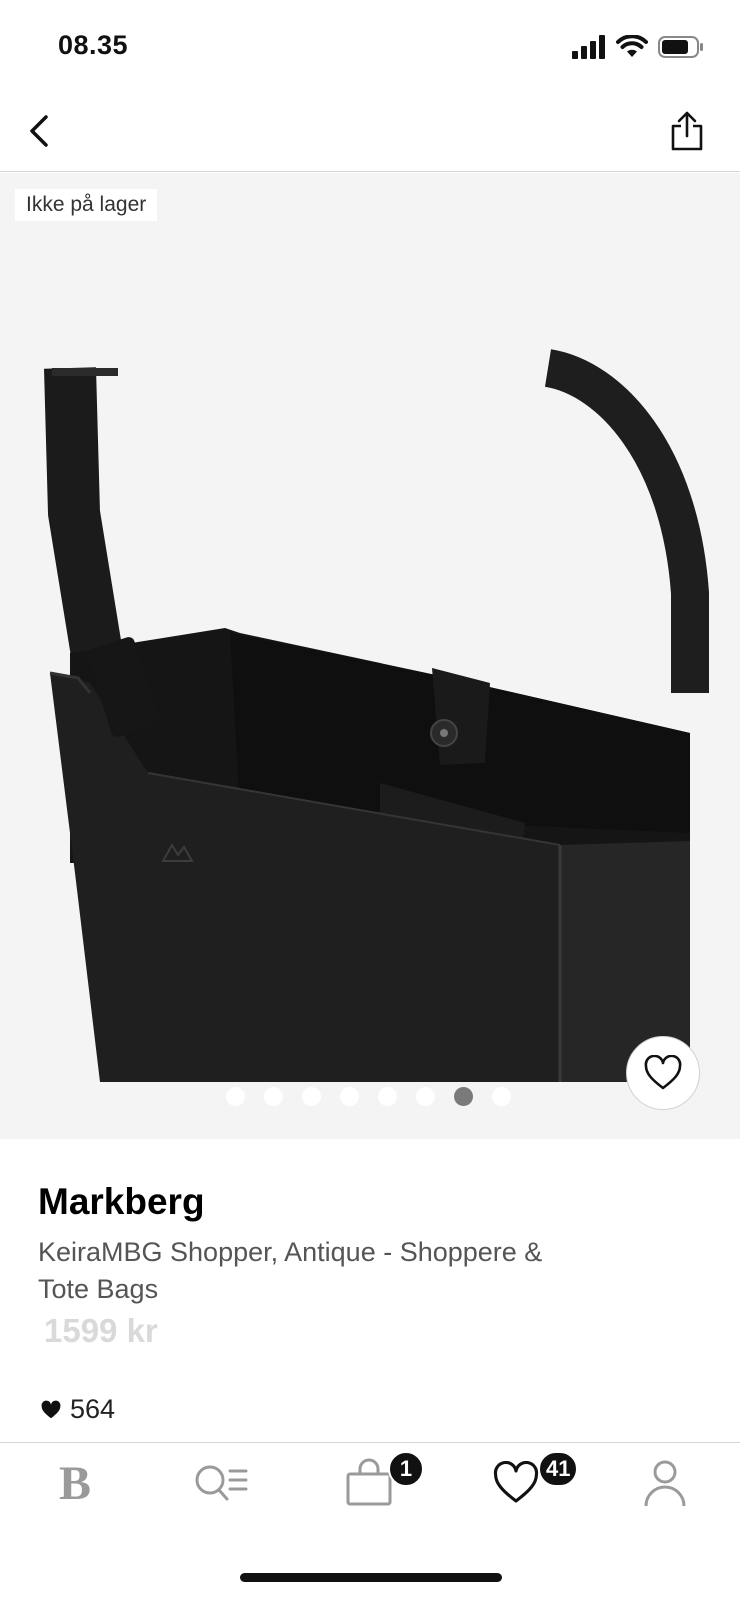  What do you see at coordinates (406, 1469) in the screenshot?
I see `cart-count-badge: 1` at bounding box center [406, 1469].